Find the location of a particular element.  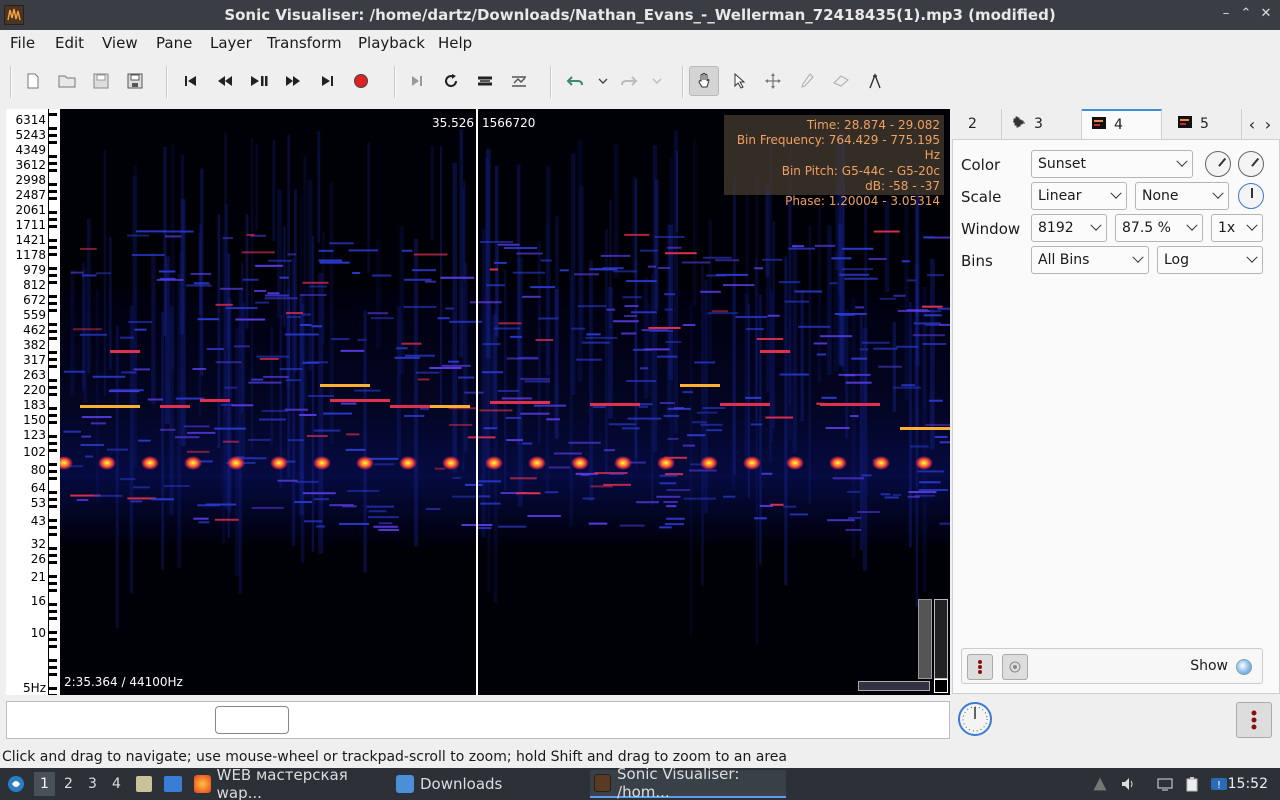

playback-speed-dial is located at coordinates (975, 719).